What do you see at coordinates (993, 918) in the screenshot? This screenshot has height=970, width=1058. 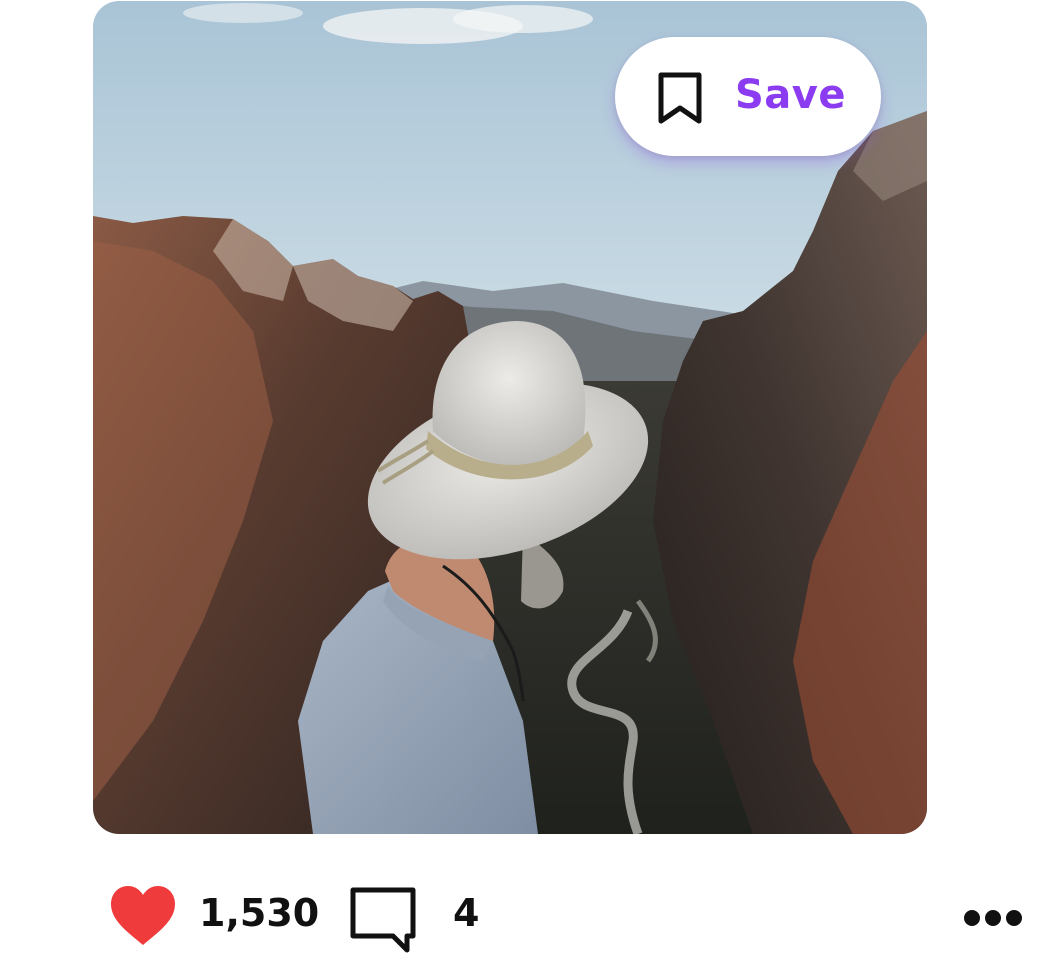 I see `more-dots-icon` at bounding box center [993, 918].